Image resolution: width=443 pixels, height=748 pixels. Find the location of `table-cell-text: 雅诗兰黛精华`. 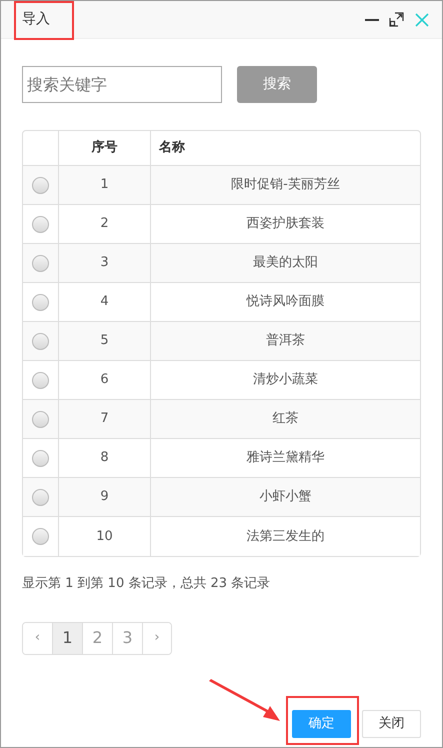

table-cell-text: 雅诗兰黛精华 is located at coordinates (285, 458).